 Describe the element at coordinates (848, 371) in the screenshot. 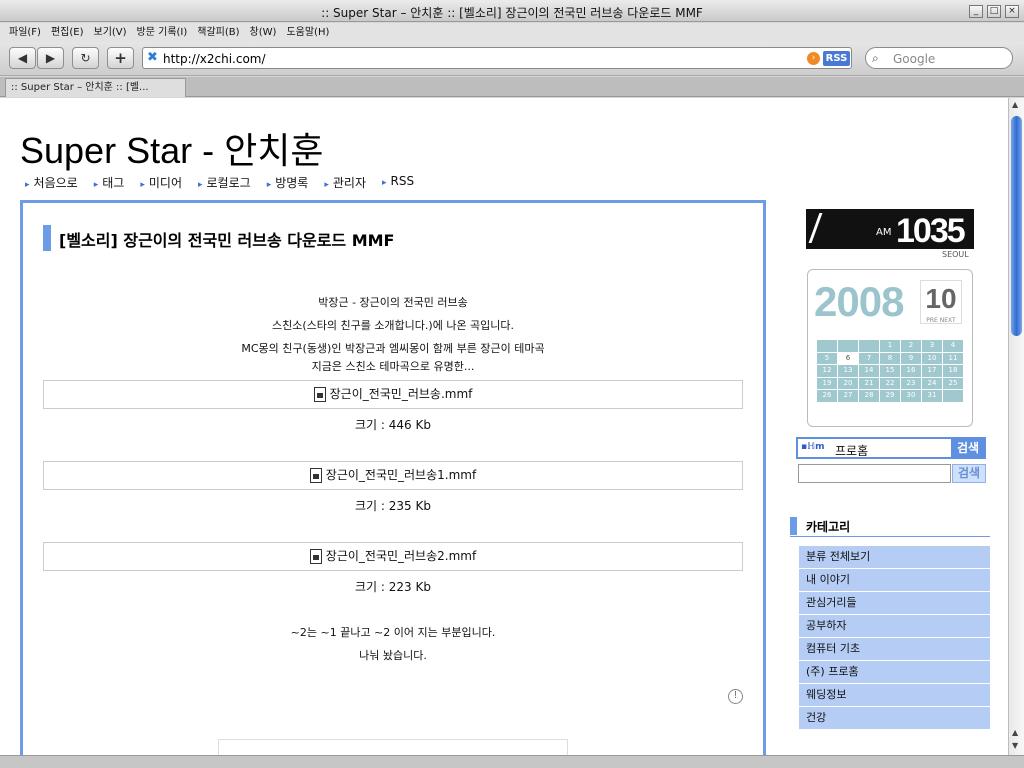

I see `calendar-day: 13` at that location.